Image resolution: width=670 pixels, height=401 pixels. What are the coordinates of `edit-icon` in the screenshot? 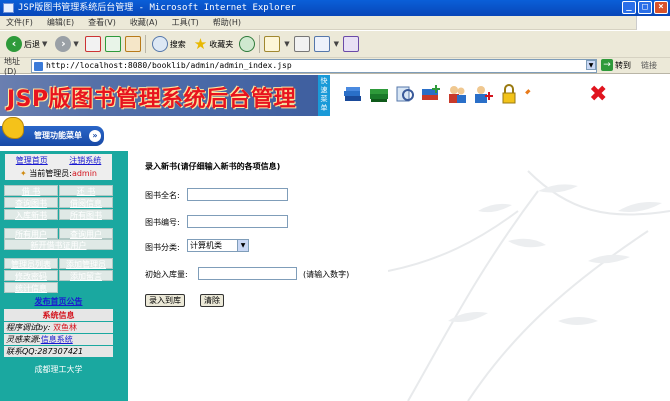 It's located at (321, 44).